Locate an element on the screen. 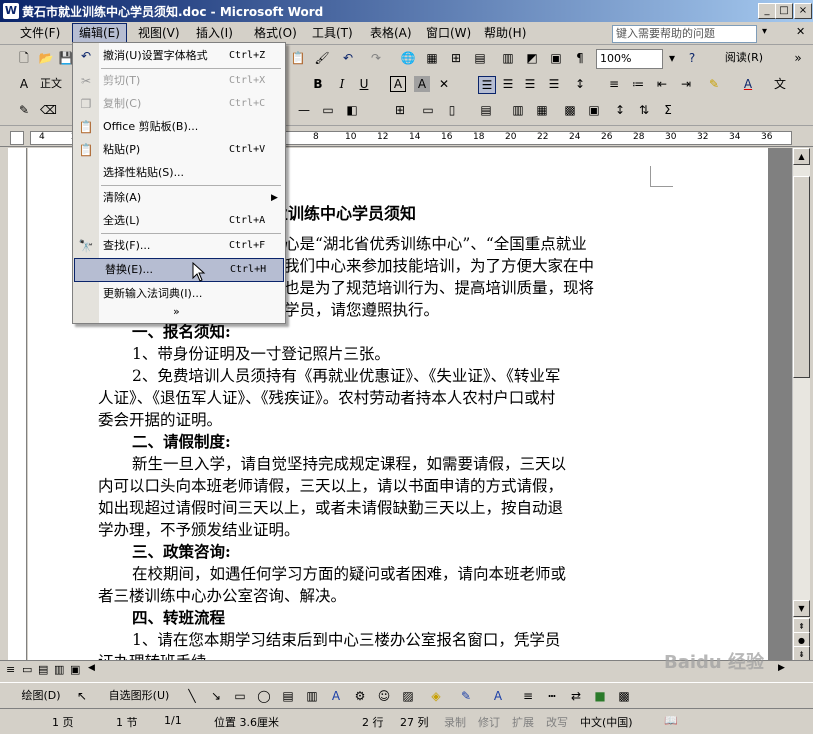 The width and height of the screenshot is (813, 734). menu-edit: 编辑(E) is located at coordinates (99, 33).